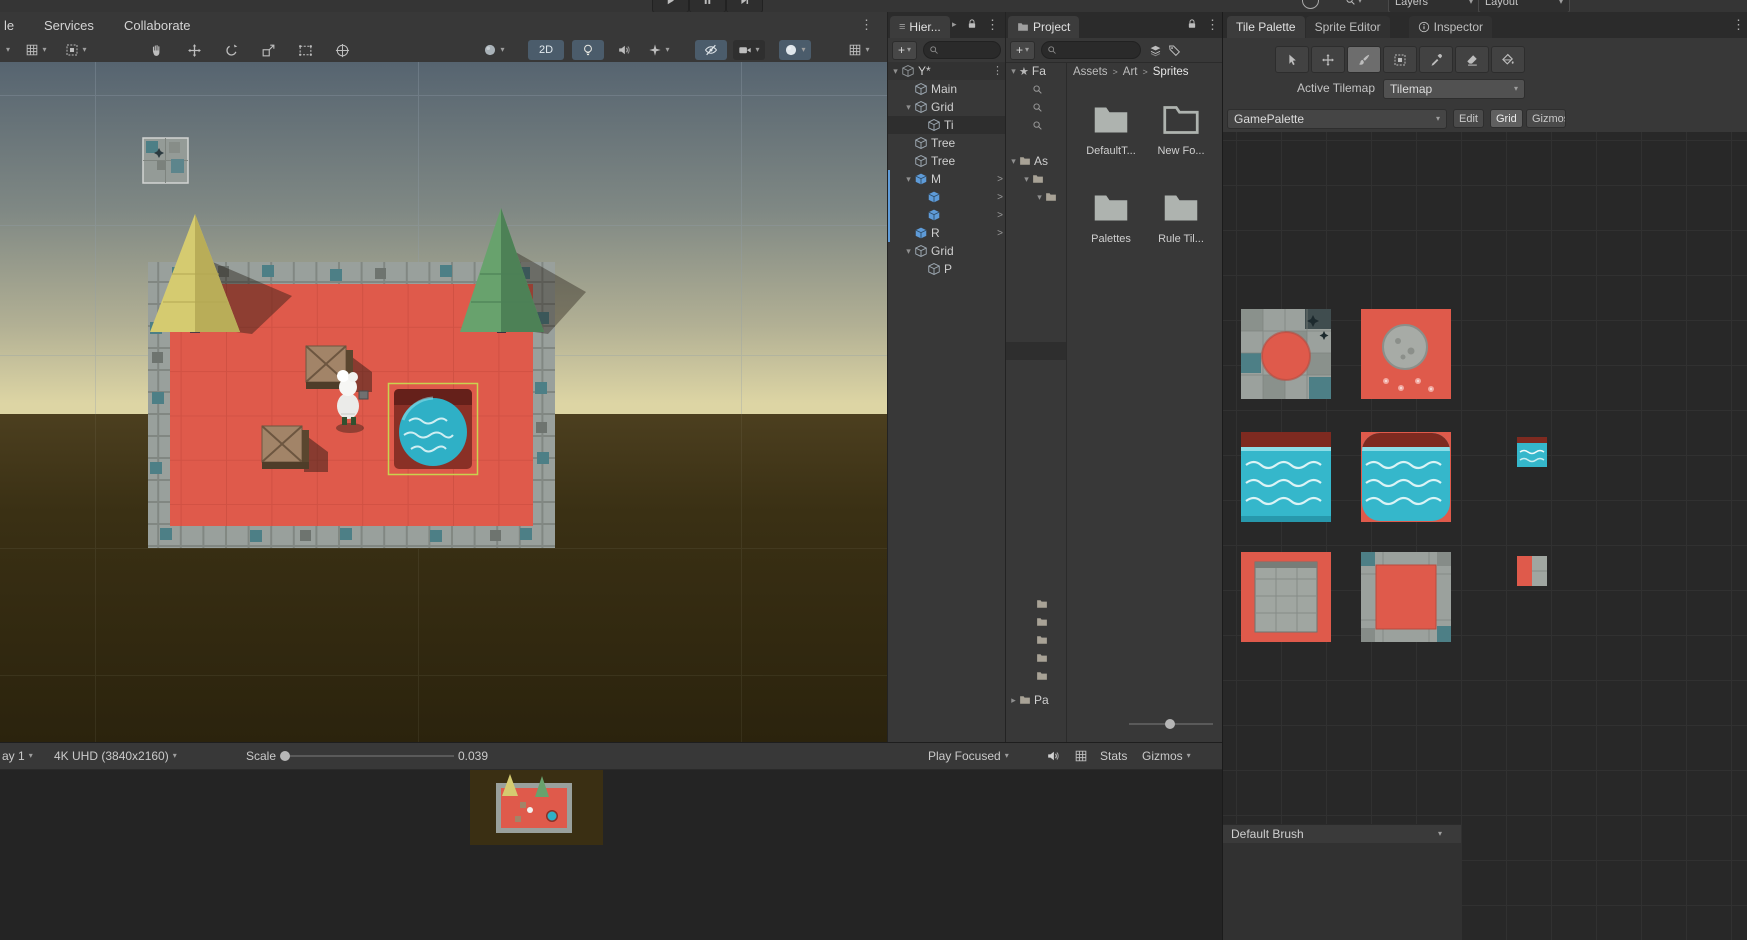  What do you see at coordinates (1286, 354) in the screenshot?
I see `palette-tile-stone-red-circle` at bounding box center [1286, 354].